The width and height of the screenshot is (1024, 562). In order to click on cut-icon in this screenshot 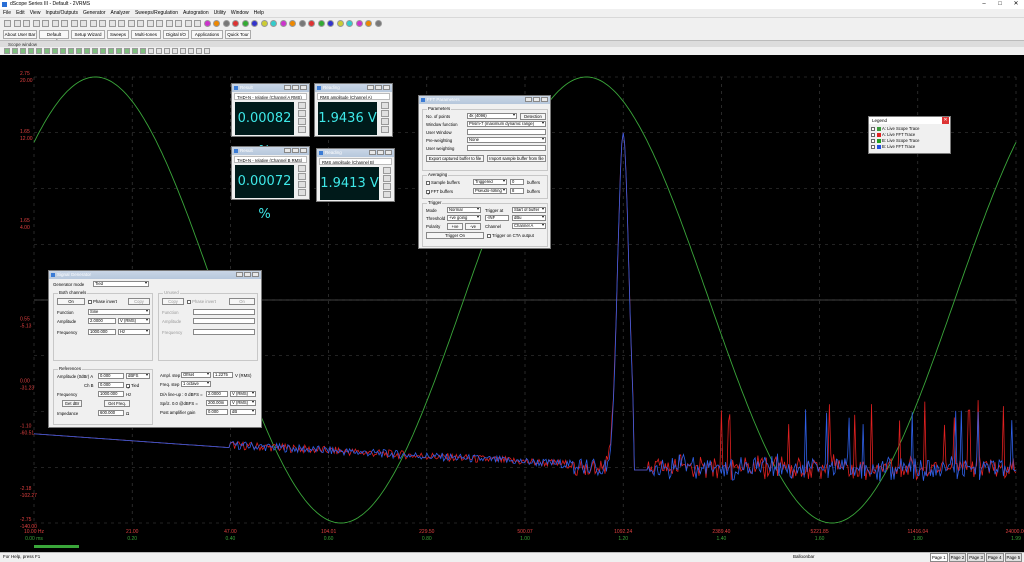, I will do `click(45, 23)`.